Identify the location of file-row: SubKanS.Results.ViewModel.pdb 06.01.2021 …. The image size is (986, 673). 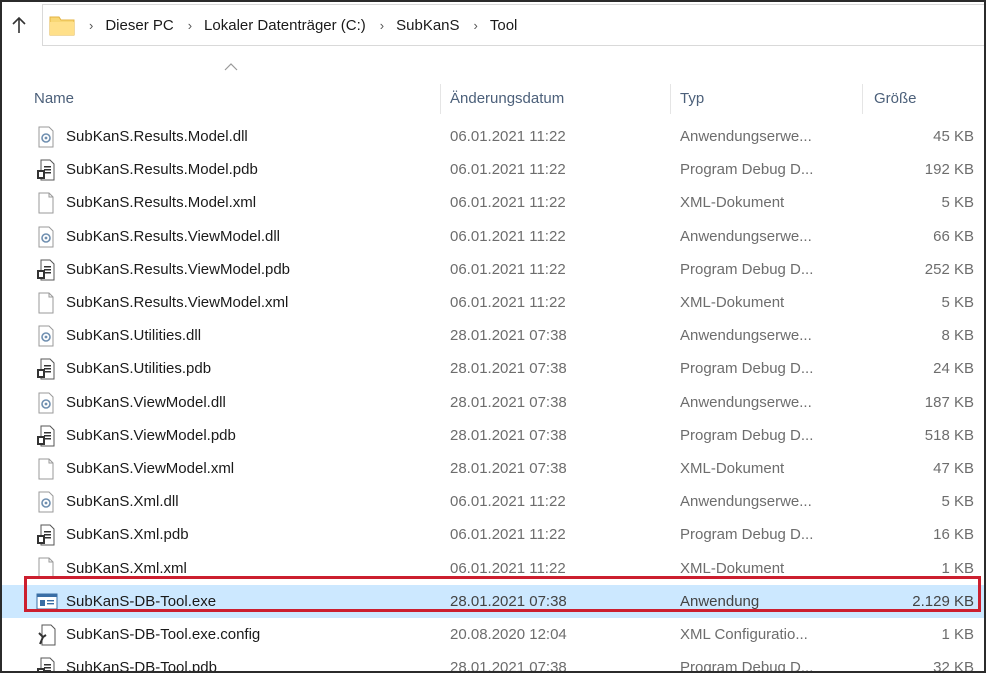
(493, 269).